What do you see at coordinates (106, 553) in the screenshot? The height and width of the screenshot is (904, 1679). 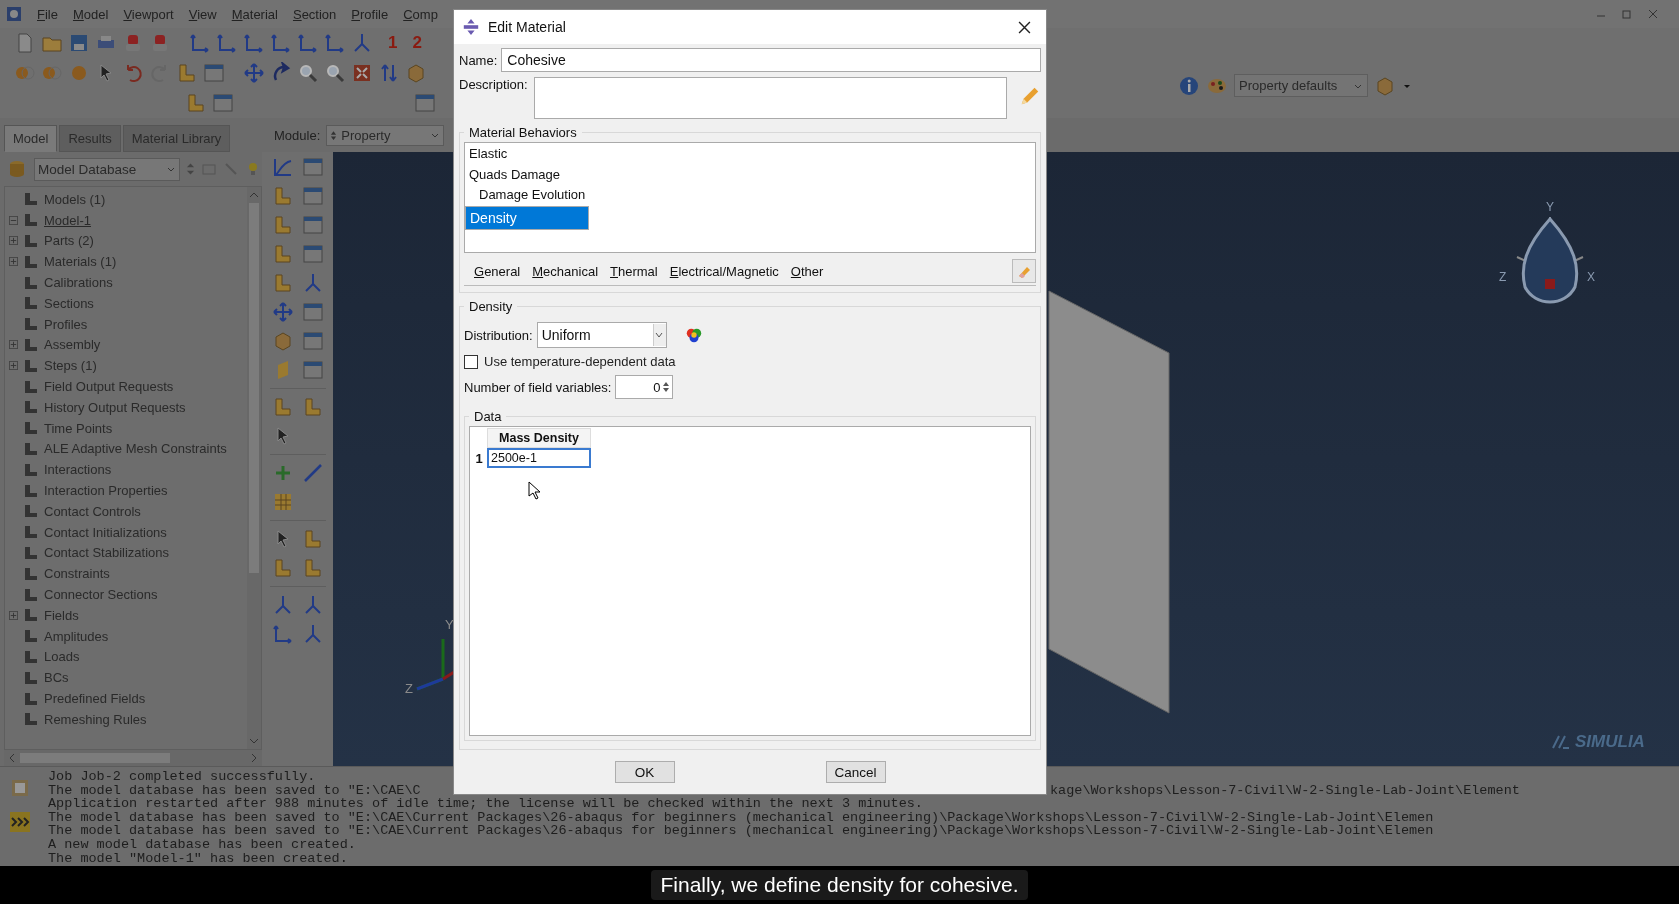 I see `tree-item: Contact Stabilizations` at bounding box center [106, 553].